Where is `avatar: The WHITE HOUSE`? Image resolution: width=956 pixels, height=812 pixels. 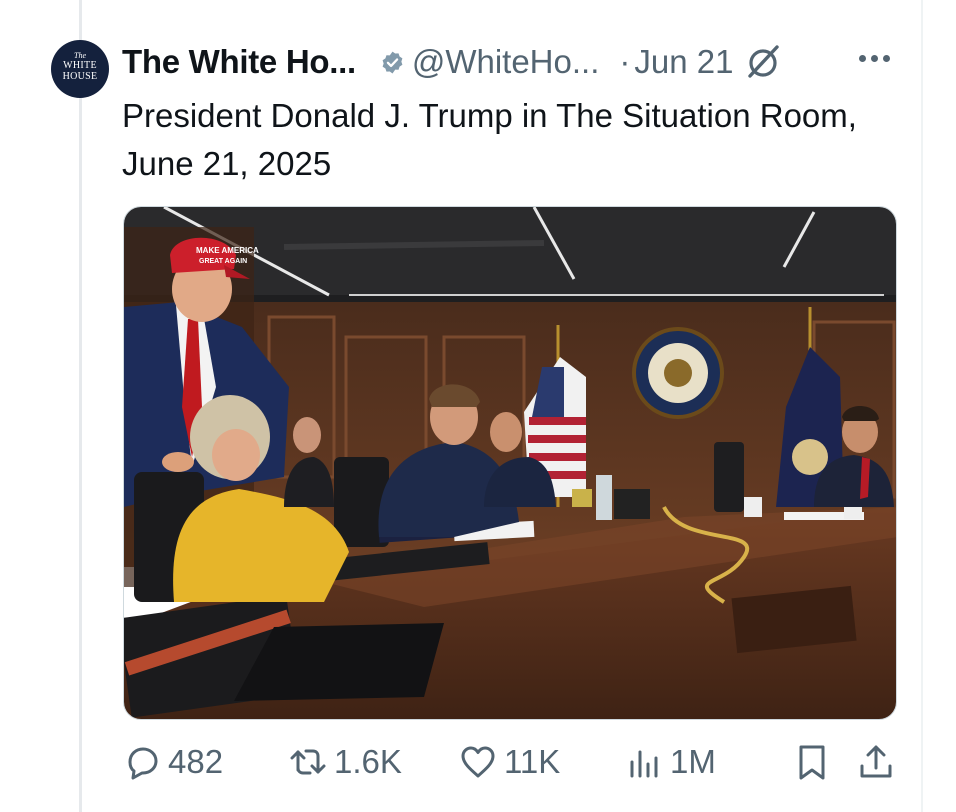 avatar: The WHITE HOUSE is located at coordinates (80, 69).